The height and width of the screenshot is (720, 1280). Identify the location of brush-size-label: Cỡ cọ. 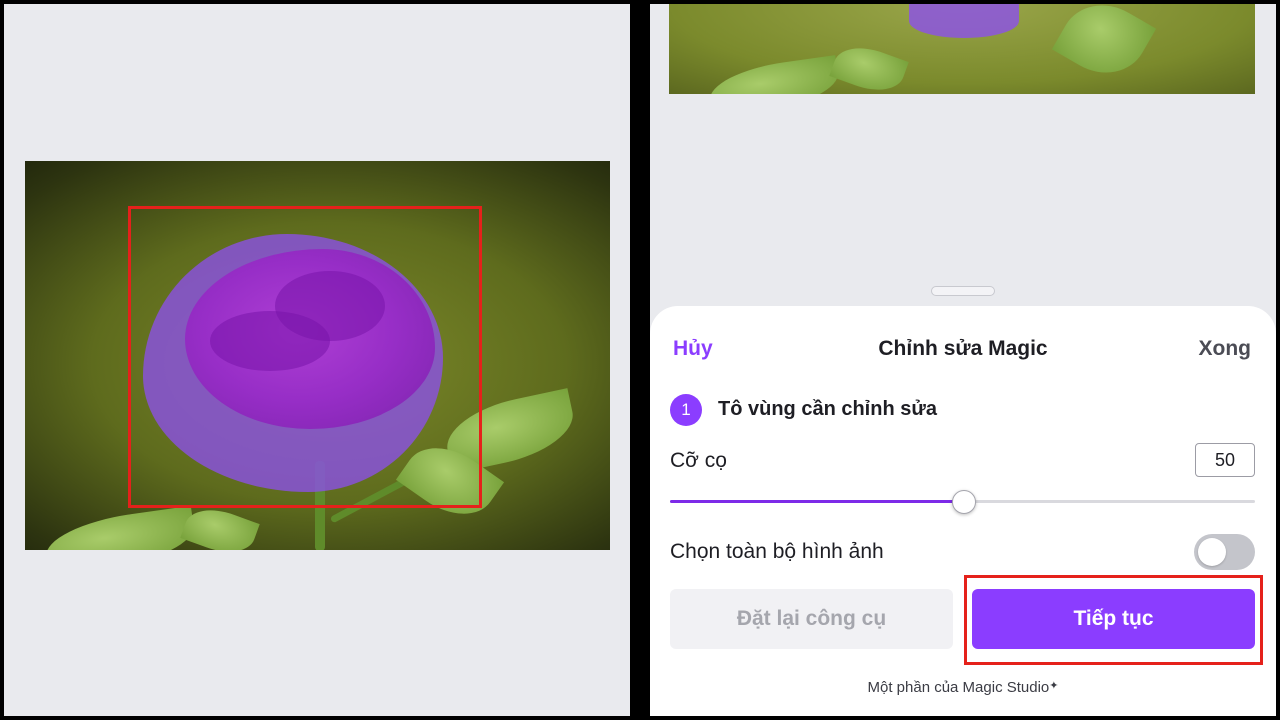
(698, 460).